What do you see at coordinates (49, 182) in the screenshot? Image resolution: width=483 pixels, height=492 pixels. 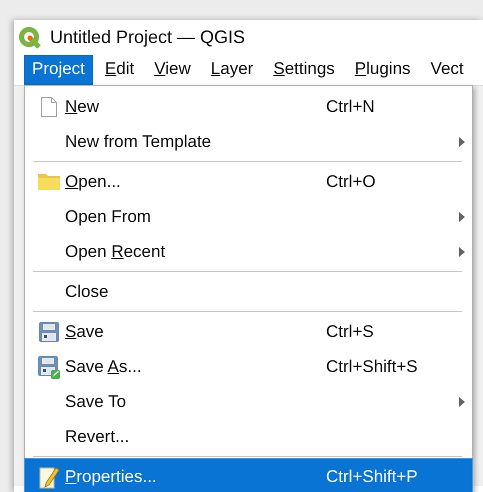 I see `folder-icon` at bounding box center [49, 182].